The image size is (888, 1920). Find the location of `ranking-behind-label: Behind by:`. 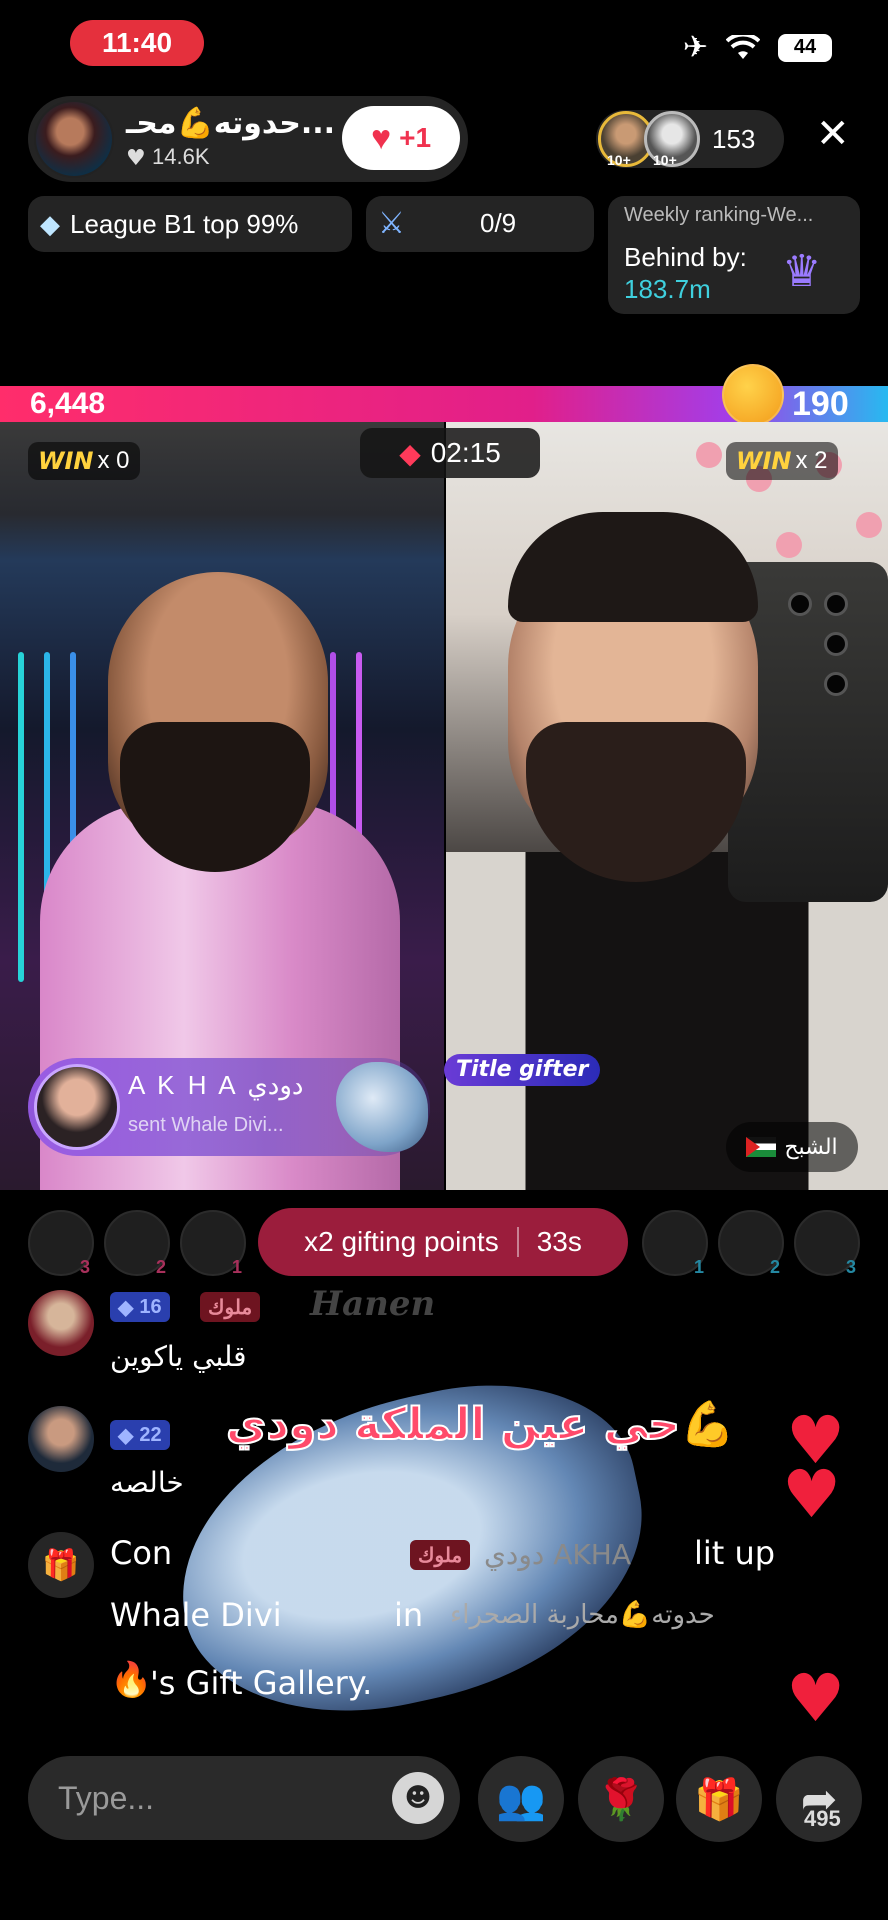

ranking-behind-label: Behind by: is located at coordinates (685, 257).